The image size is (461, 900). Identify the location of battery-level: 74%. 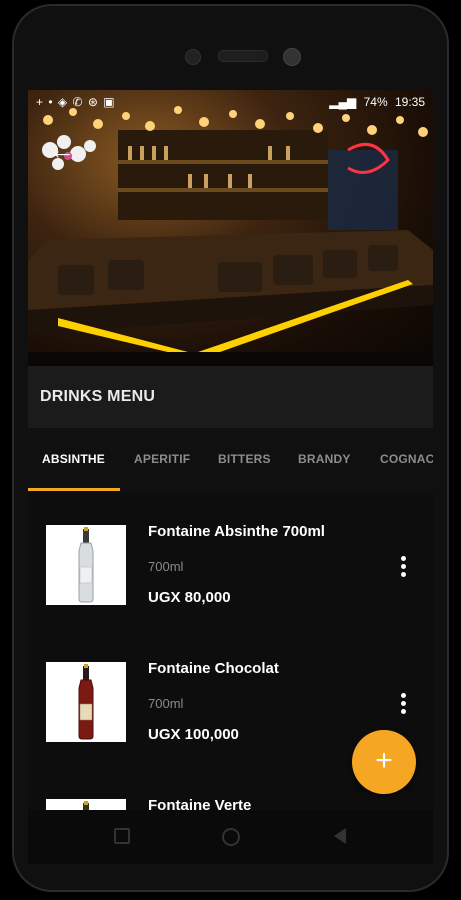
(375, 102).